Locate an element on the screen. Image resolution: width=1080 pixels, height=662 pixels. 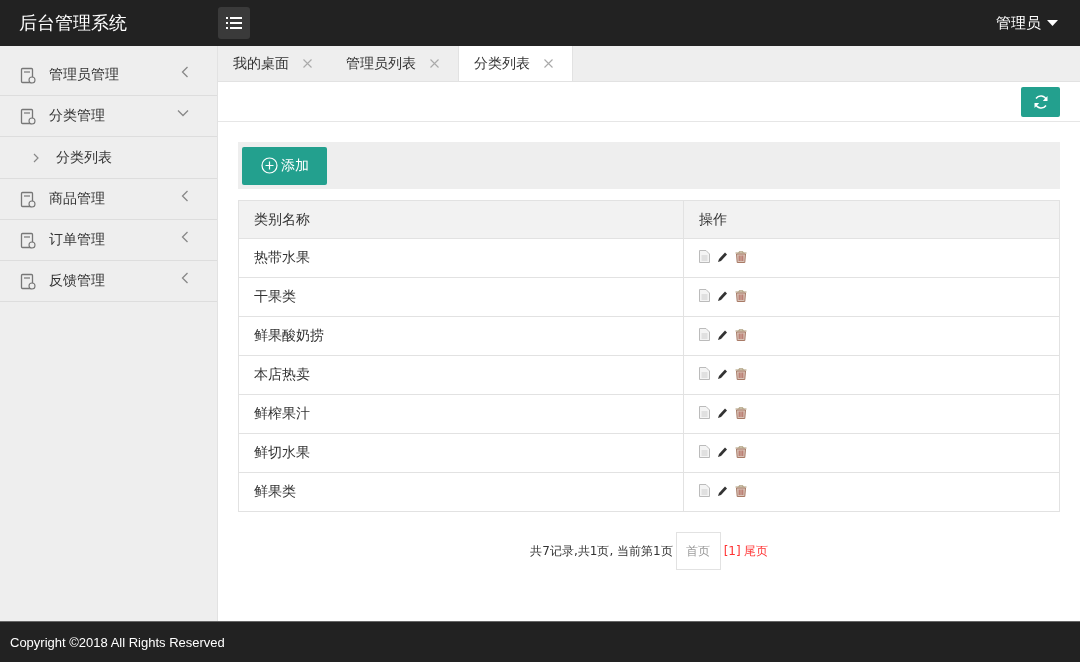
sidebar-item: 反馈管理 is located at coordinates (108, 281).